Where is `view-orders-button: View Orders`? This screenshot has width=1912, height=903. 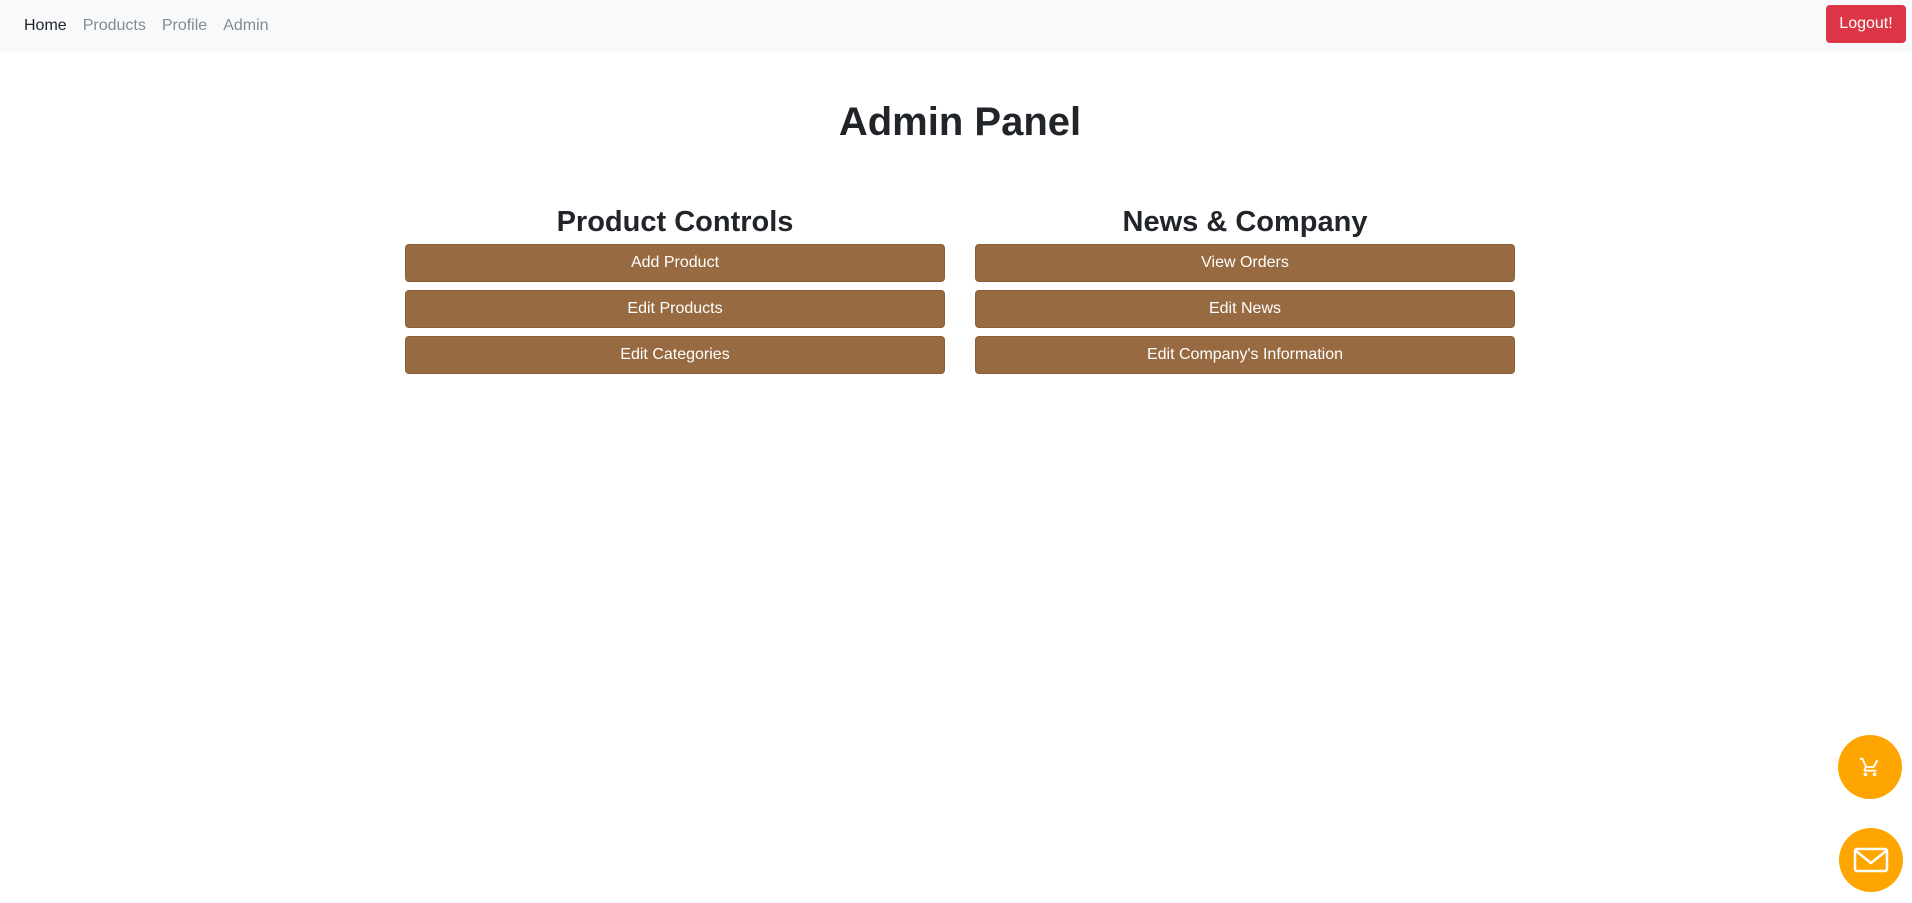
view-orders-button: View Orders is located at coordinates (1245, 263).